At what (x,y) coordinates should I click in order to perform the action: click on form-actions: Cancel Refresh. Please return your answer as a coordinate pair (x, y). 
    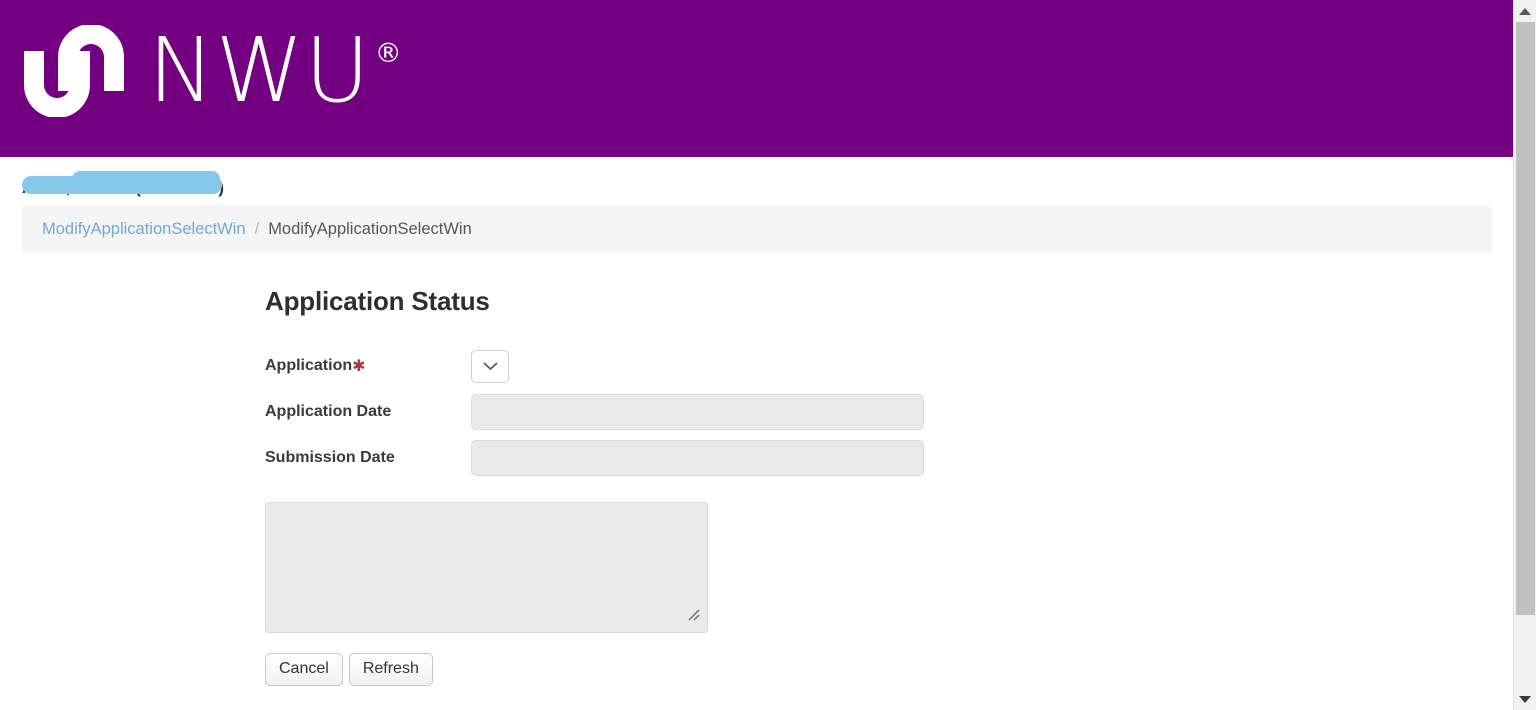
    Looking at the image, I should click on (815, 669).